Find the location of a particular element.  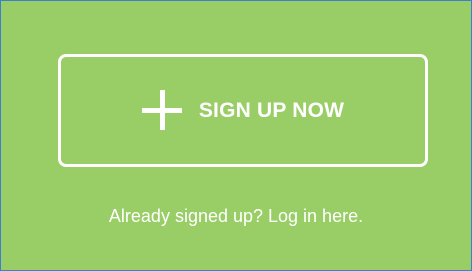

sign-up-label: SIGN UP NOW is located at coordinates (271, 110).